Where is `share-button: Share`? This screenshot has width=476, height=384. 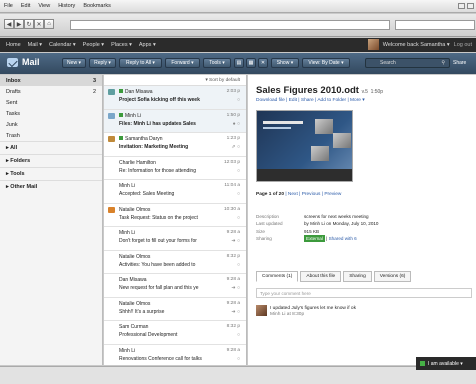 share-button: Share is located at coordinates (459, 63).